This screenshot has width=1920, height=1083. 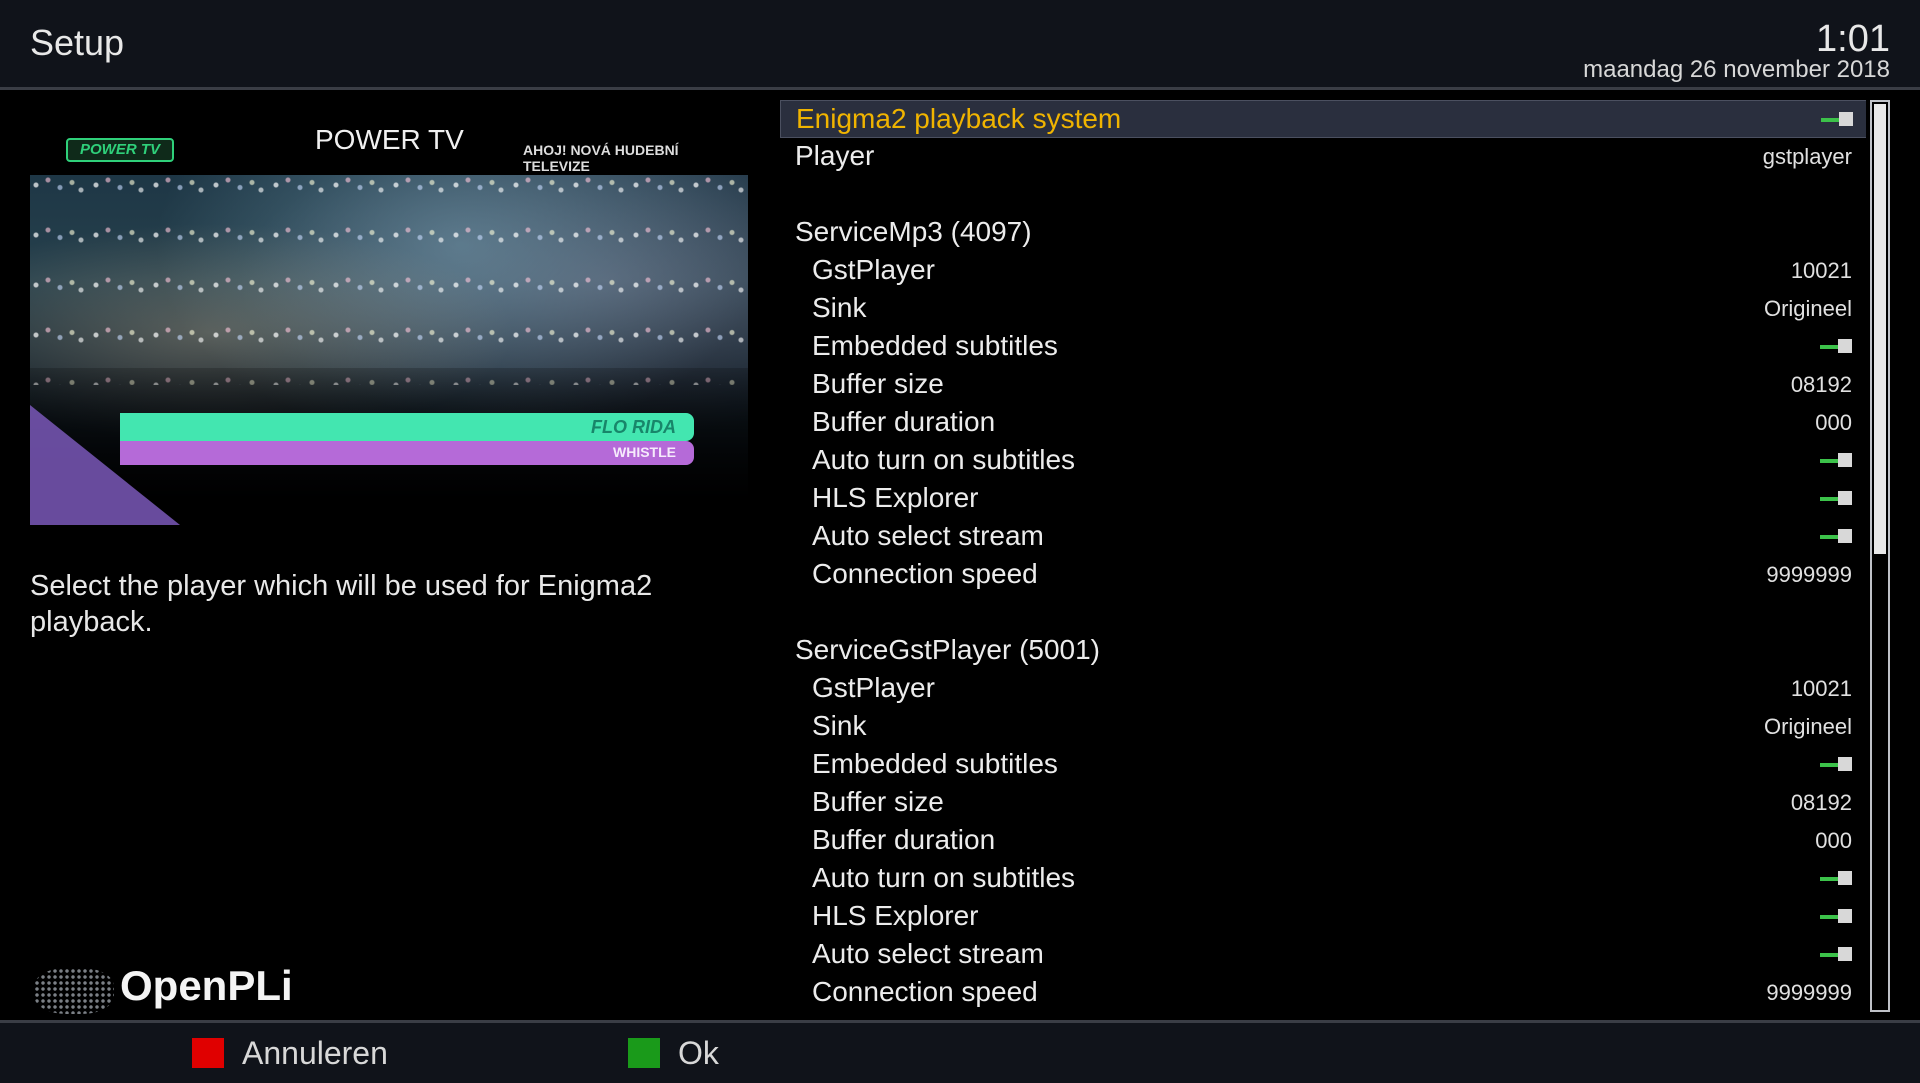 I want to click on config-value: 10021, so click(x=1821, y=688).